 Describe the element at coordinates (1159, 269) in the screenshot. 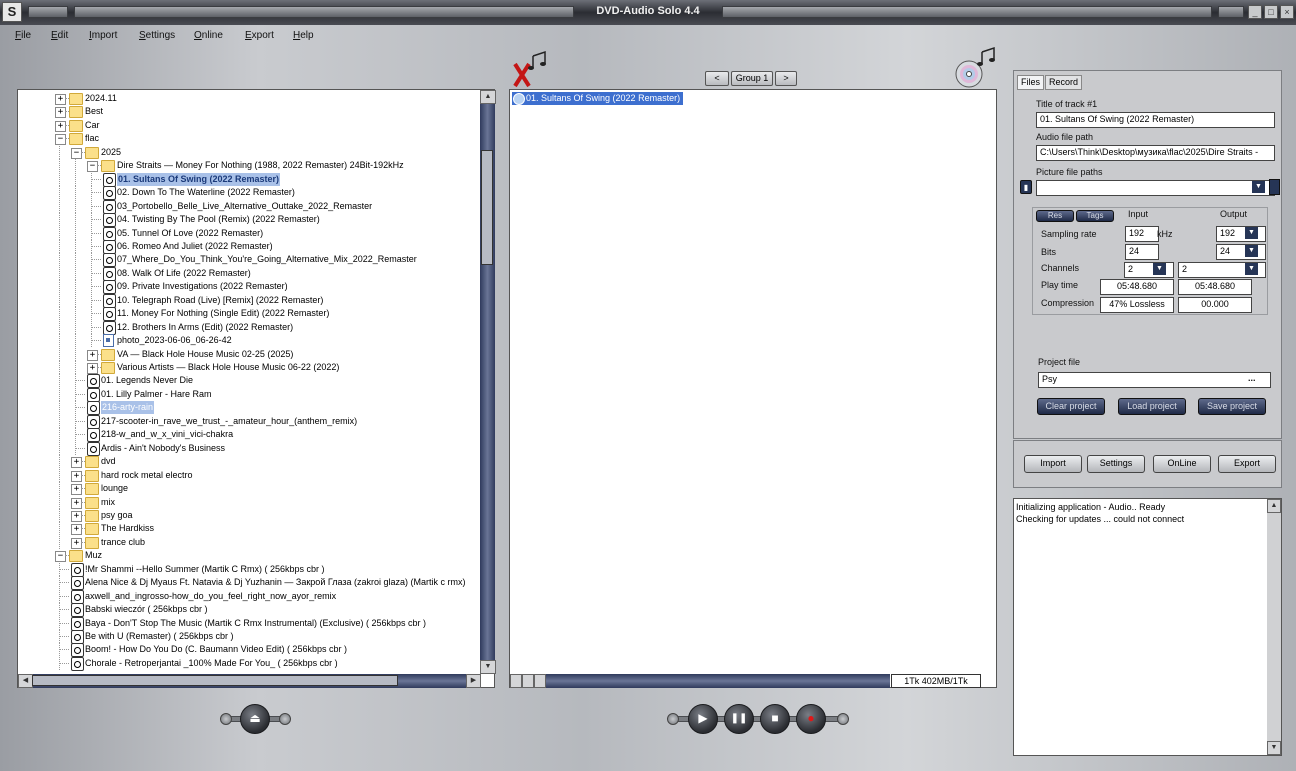

I see `channels-in-dropdown-icon: ▼` at that location.